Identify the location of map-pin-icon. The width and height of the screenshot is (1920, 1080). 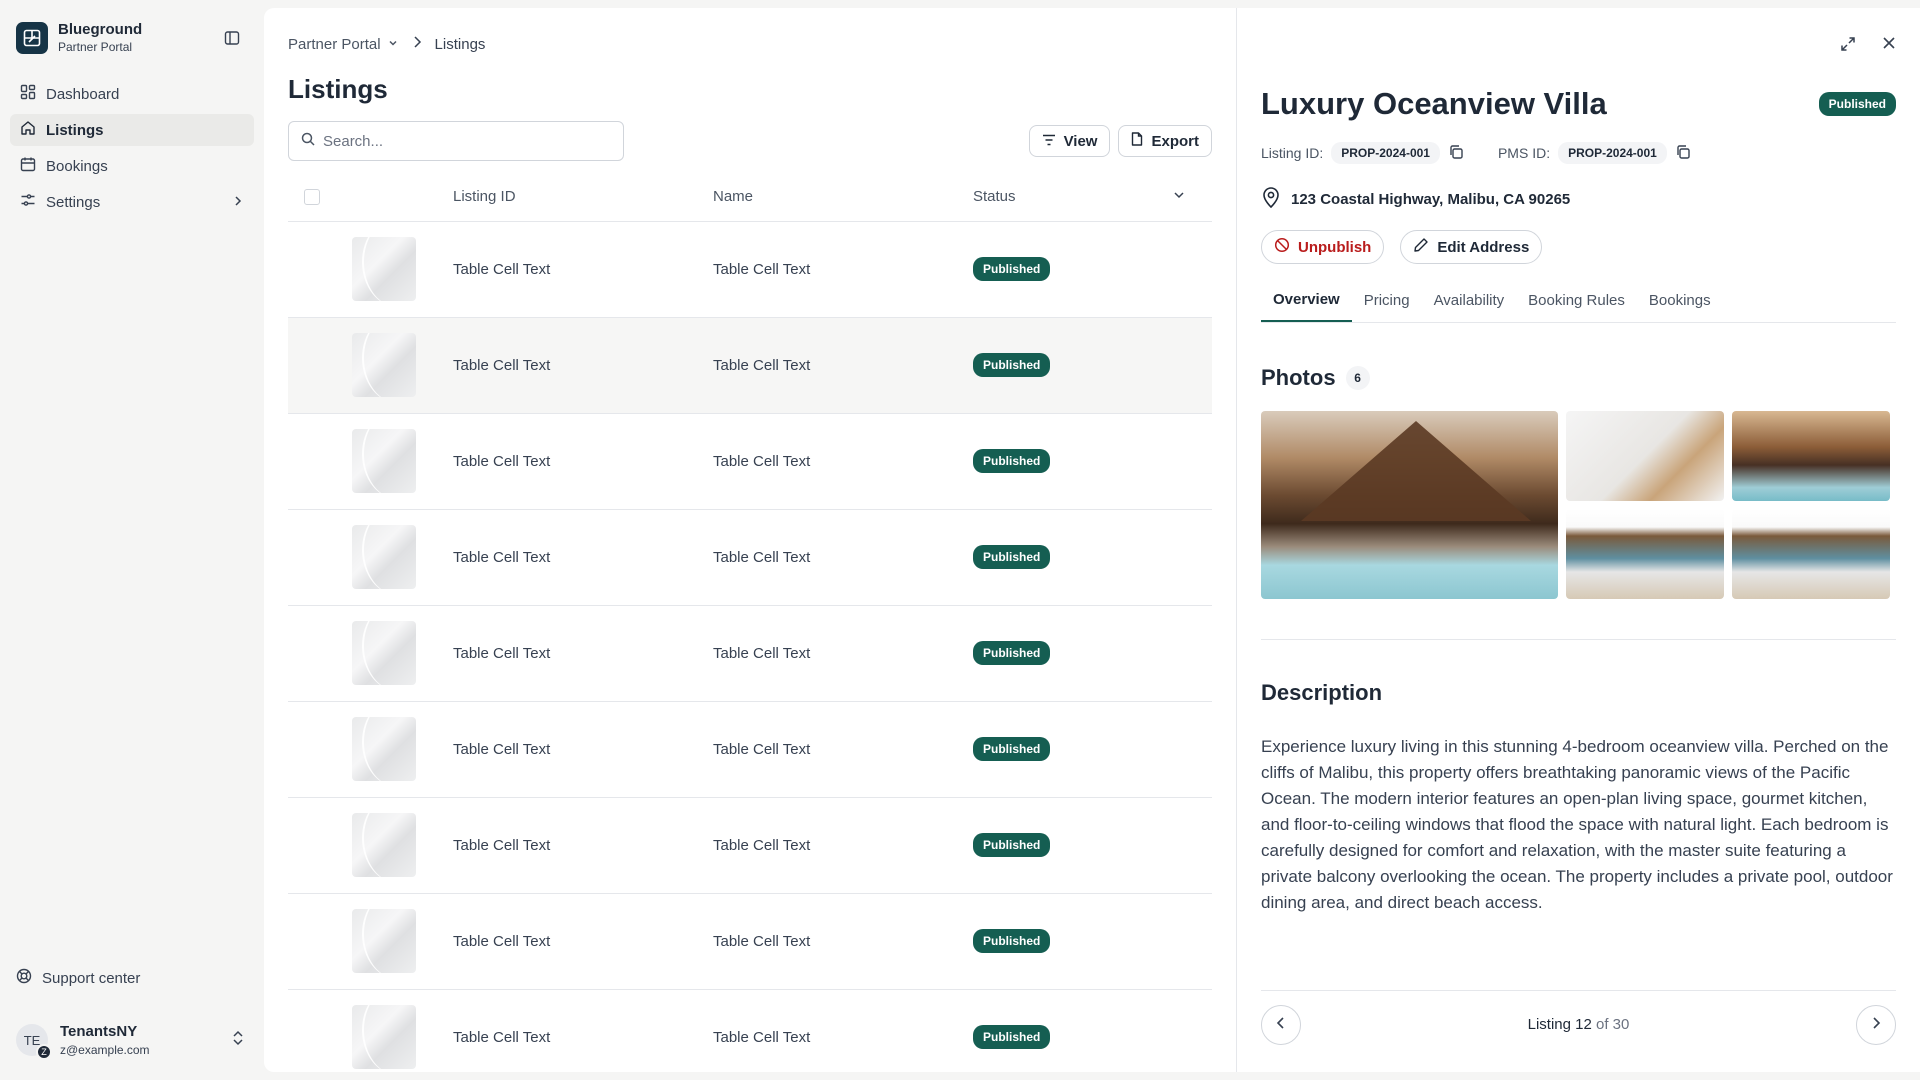
(1271, 199).